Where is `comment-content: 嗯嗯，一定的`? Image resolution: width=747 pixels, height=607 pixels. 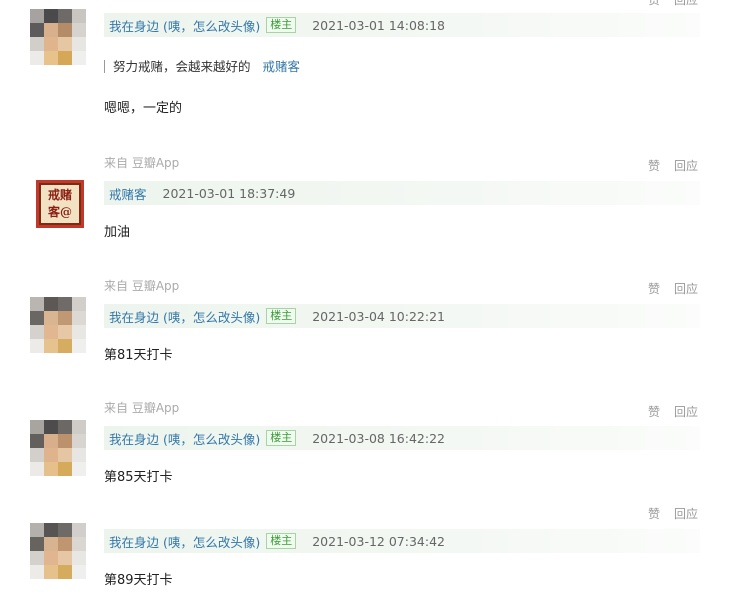
comment-content: 嗯嗯，一定的 is located at coordinates (143, 108).